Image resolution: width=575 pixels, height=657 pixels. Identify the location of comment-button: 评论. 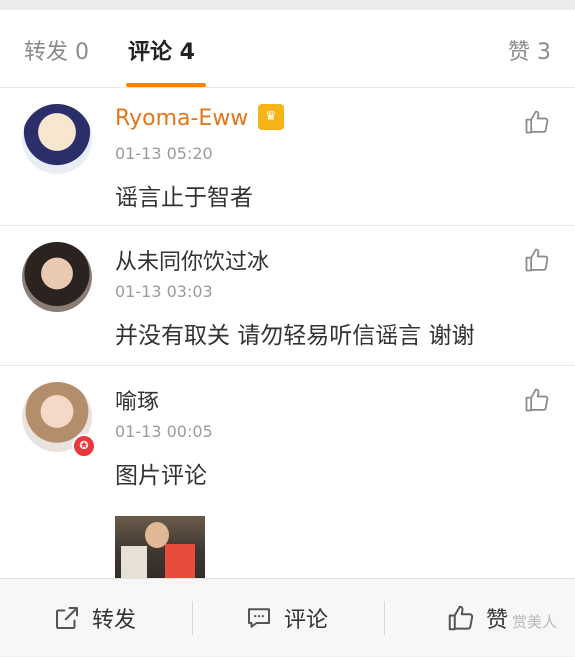
(286, 618).